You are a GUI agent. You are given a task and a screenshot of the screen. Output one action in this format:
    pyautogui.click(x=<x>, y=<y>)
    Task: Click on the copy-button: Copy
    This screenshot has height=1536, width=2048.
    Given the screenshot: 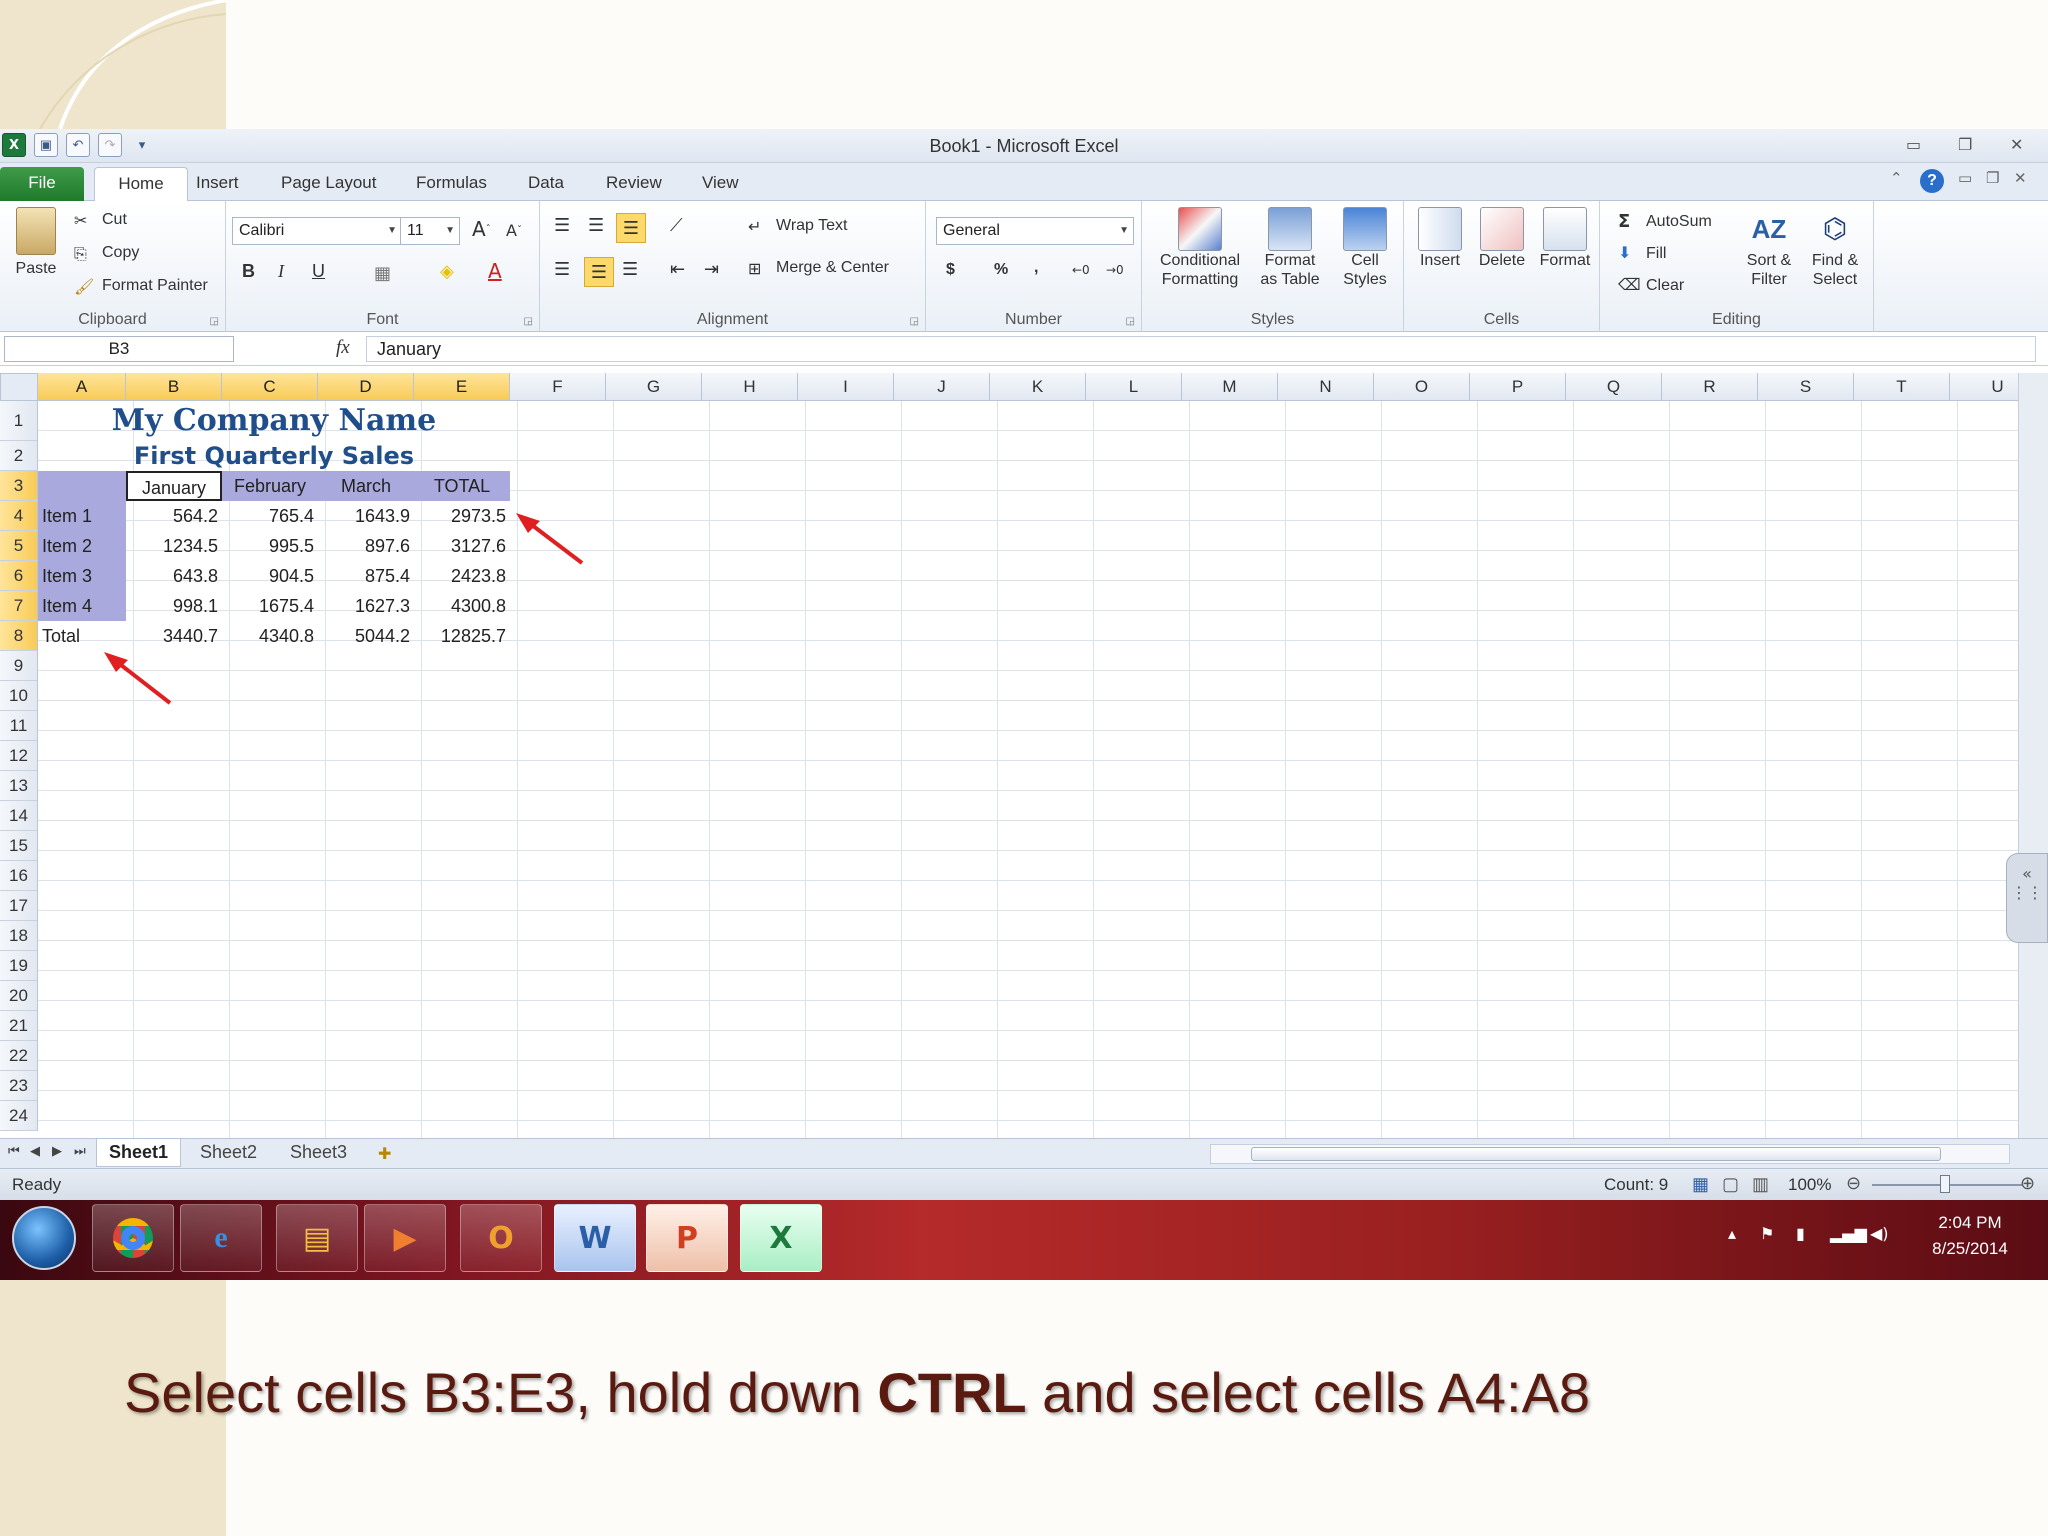 What is the action you would take?
    pyautogui.click(x=120, y=253)
    